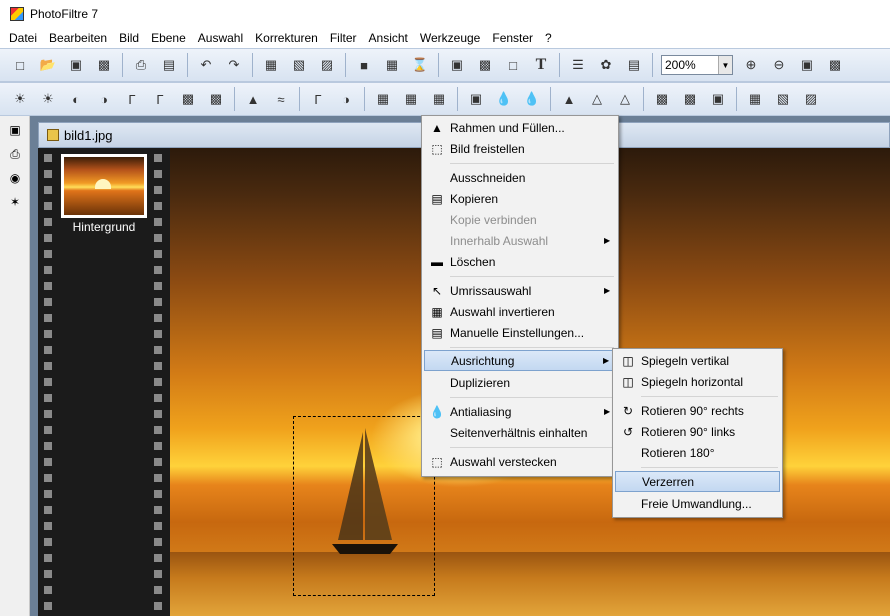 The height and width of the screenshot is (616, 890). Describe the element at coordinates (76, 65) in the screenshot. I see `save-icon: ▣` at that location.